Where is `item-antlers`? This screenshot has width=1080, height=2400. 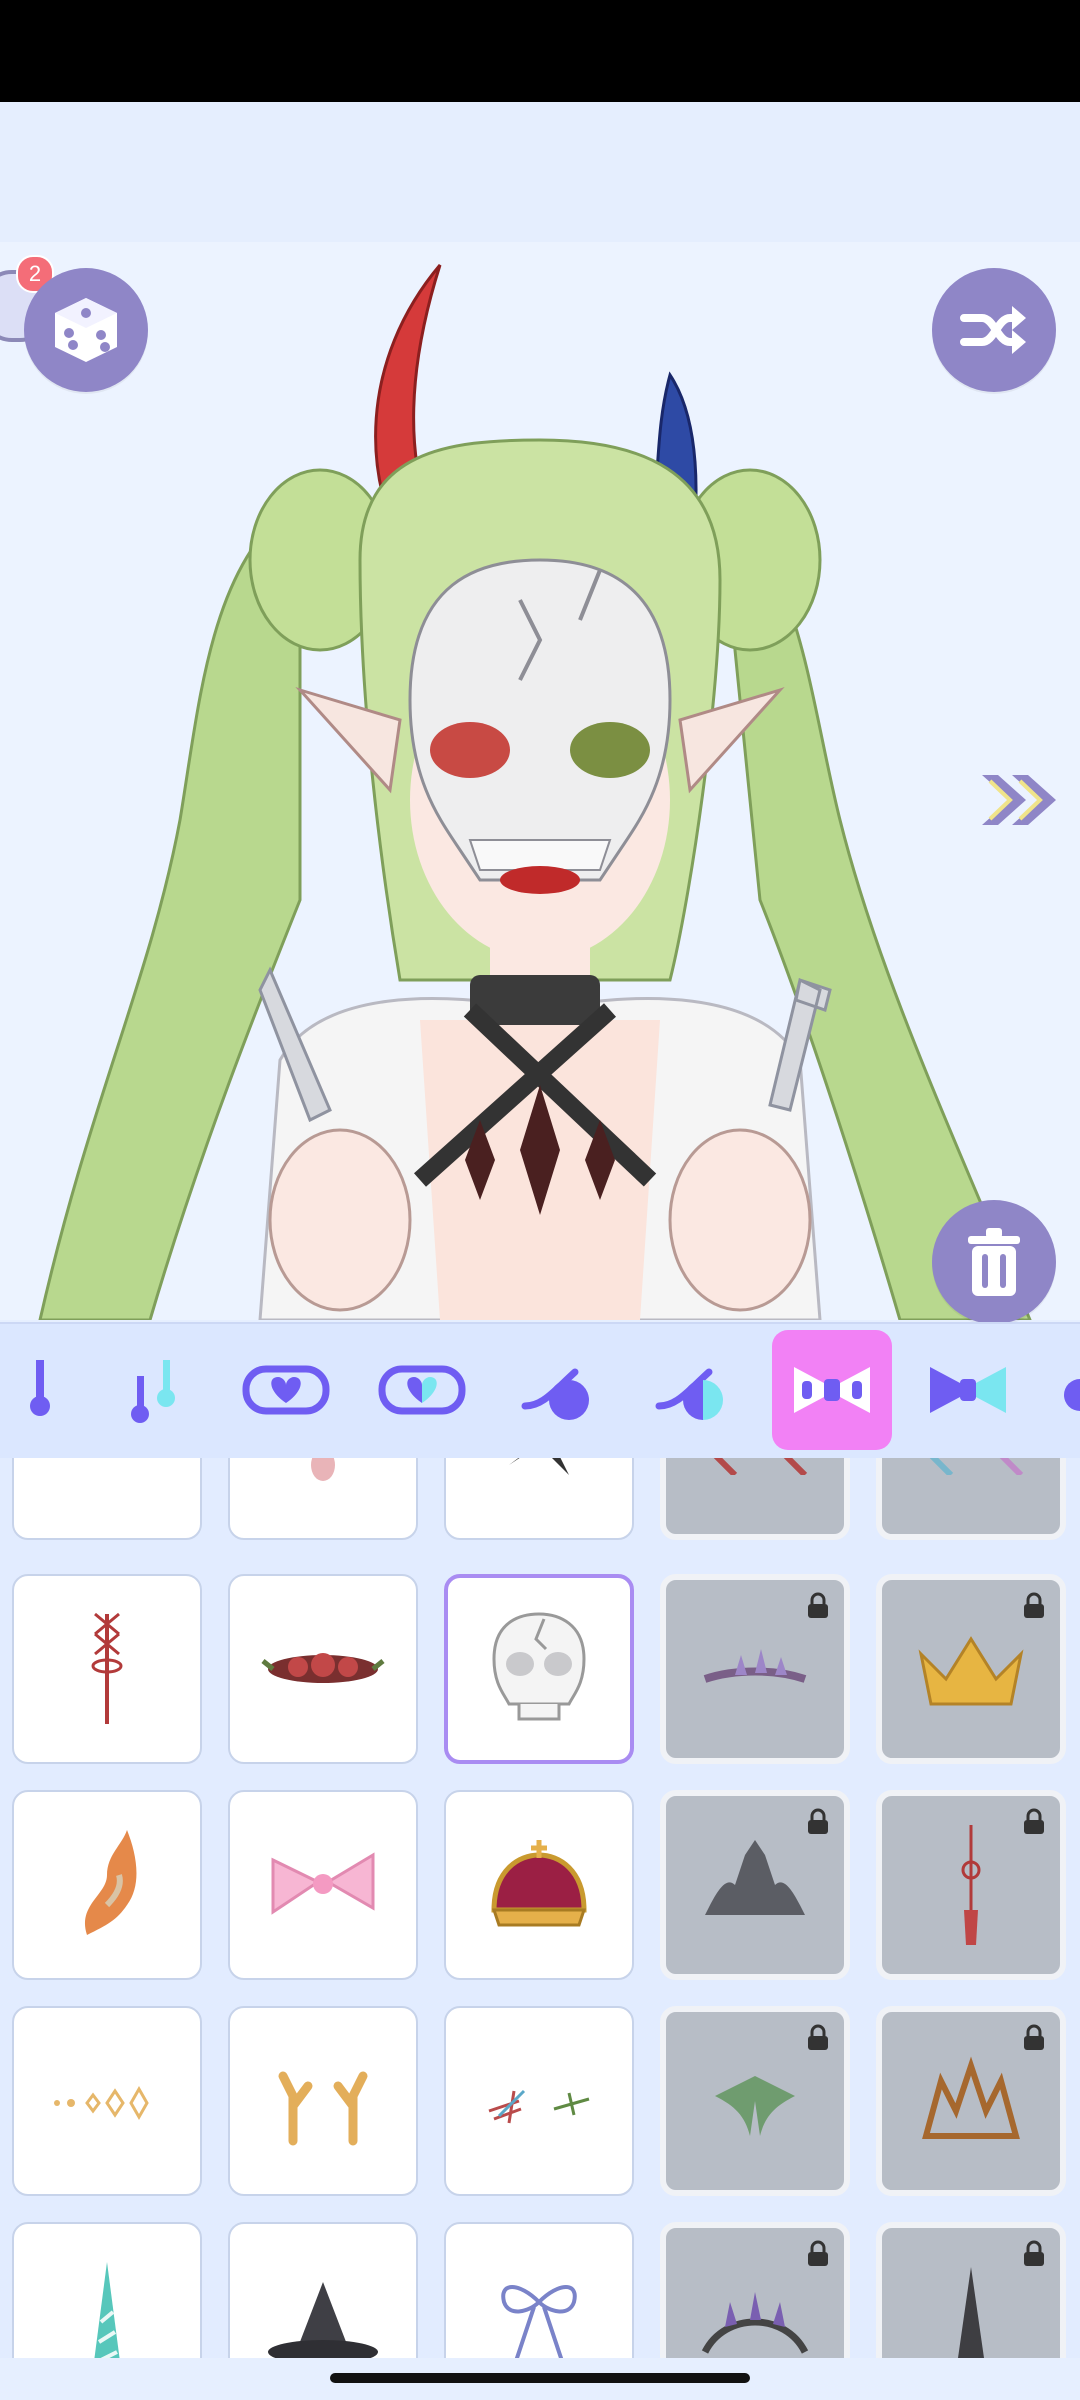
item-antlers is located at coordinates (323, 2101).